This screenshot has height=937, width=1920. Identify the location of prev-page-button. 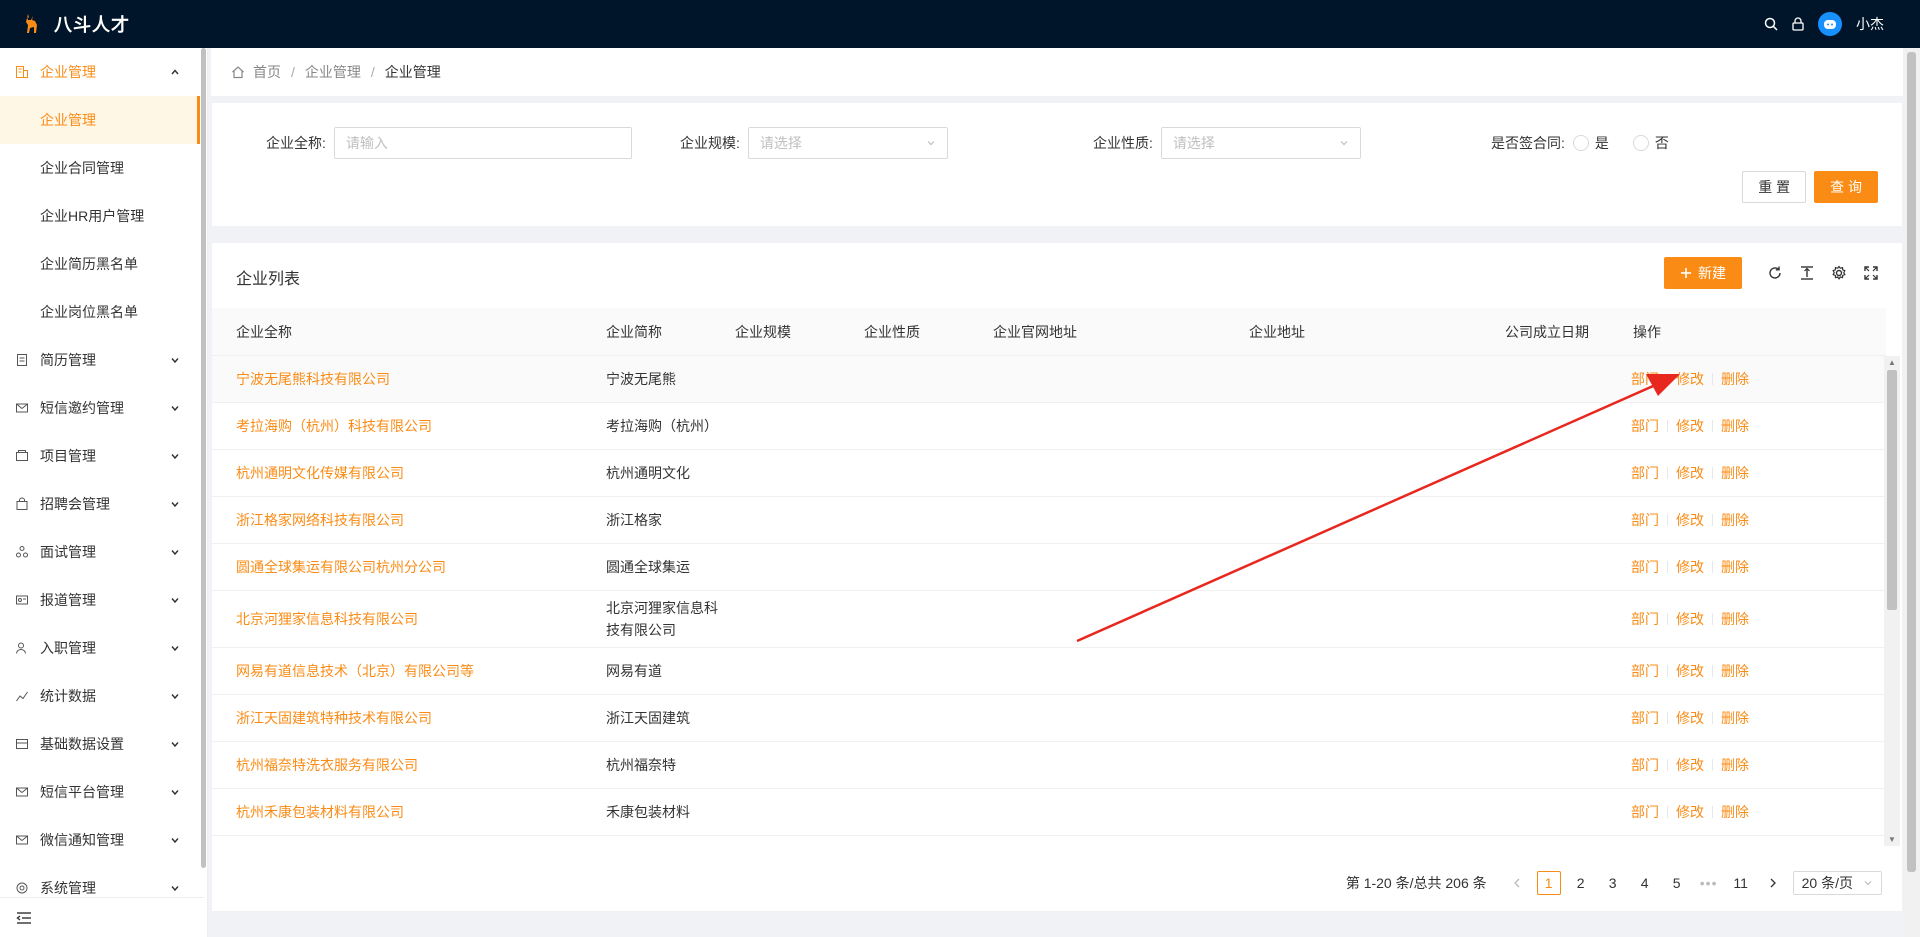
(1517, 883).